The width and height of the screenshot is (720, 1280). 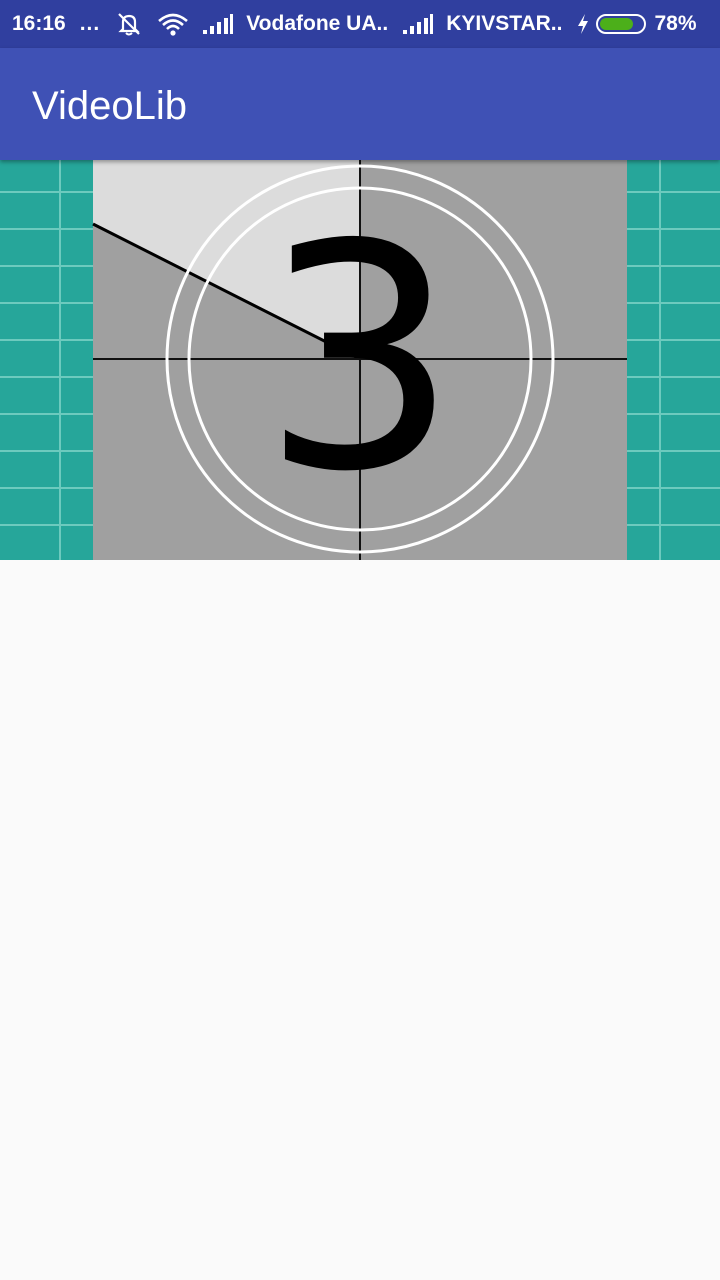 What do you see at coordinates (129, 24) in the screenshot?
I see `notifications-muted-icon` at bounding box center [129, 24].